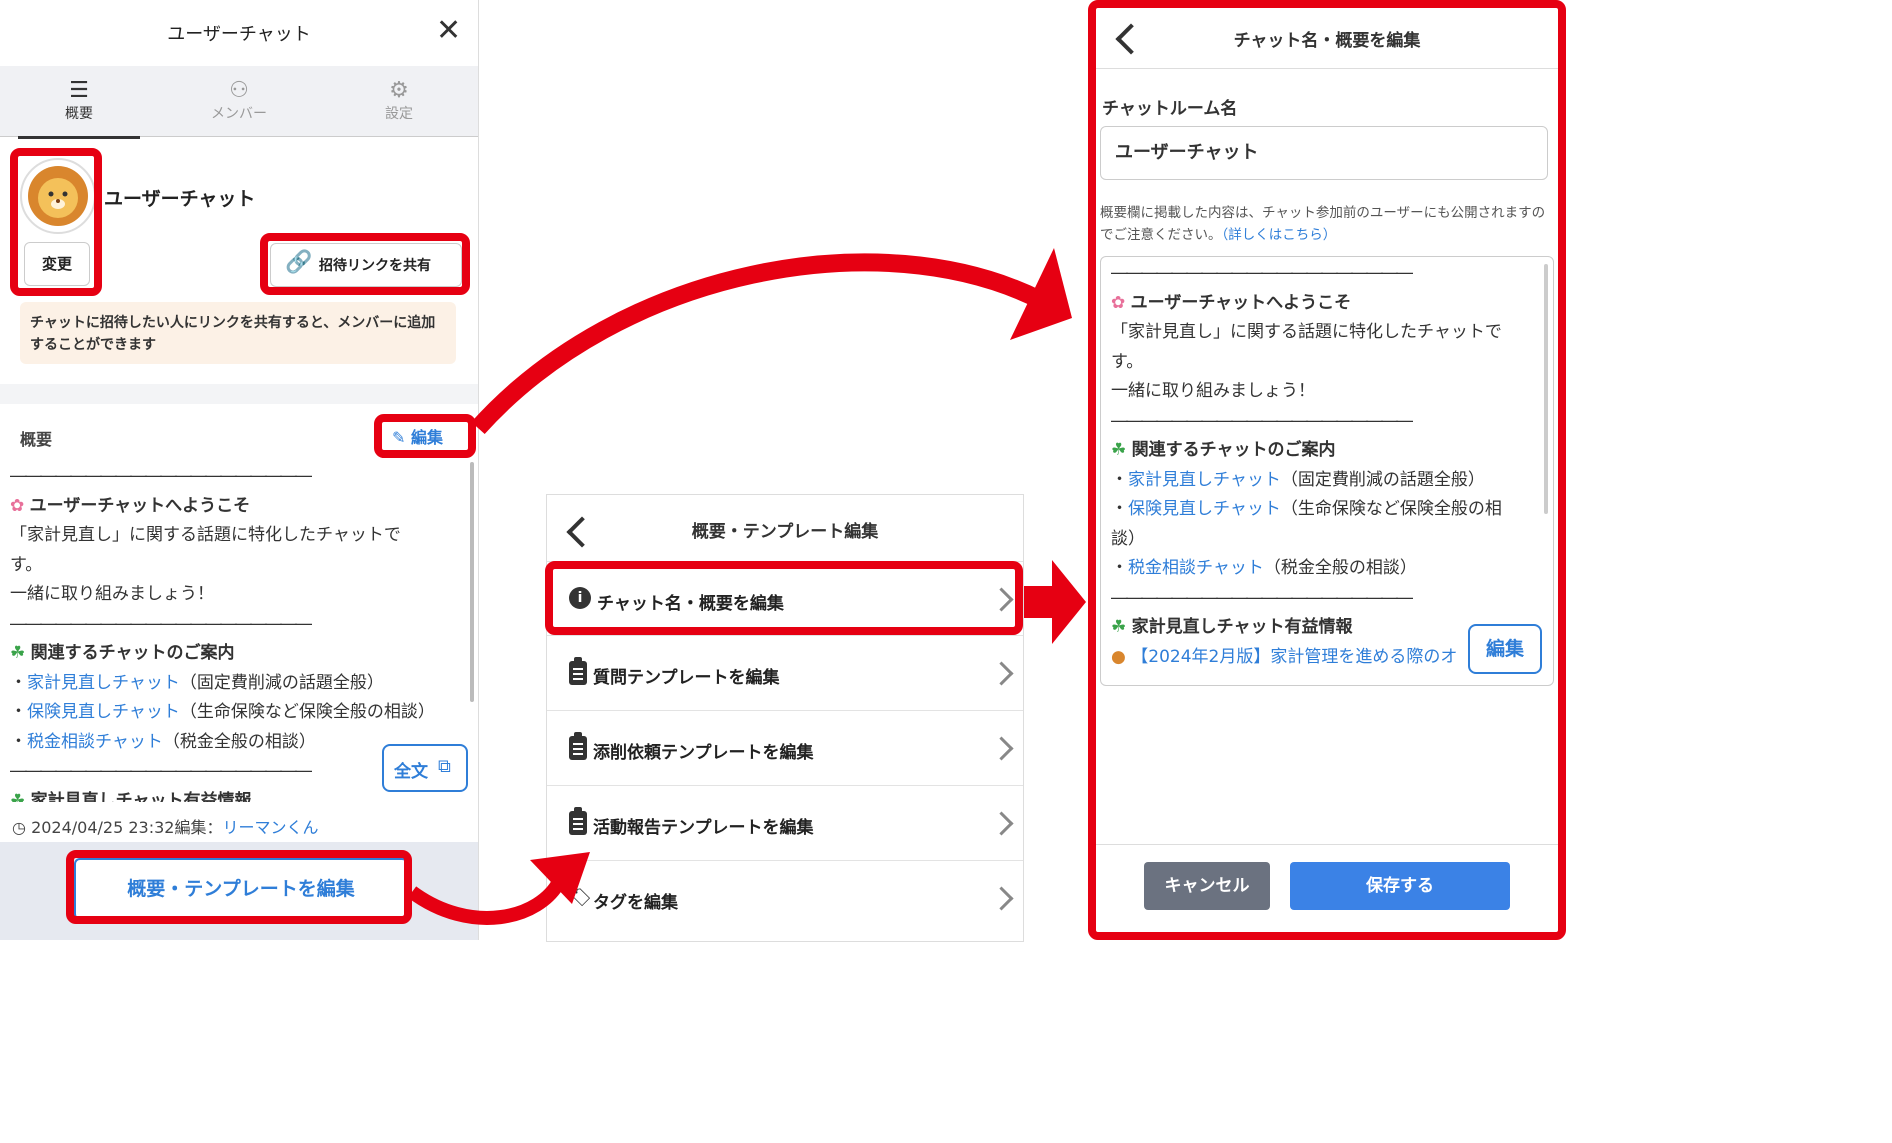  What do you see at coordinates (487, 900) in the screenshot?
I see `arrow-bottom-to-middle` at bounding box center [487, 900].